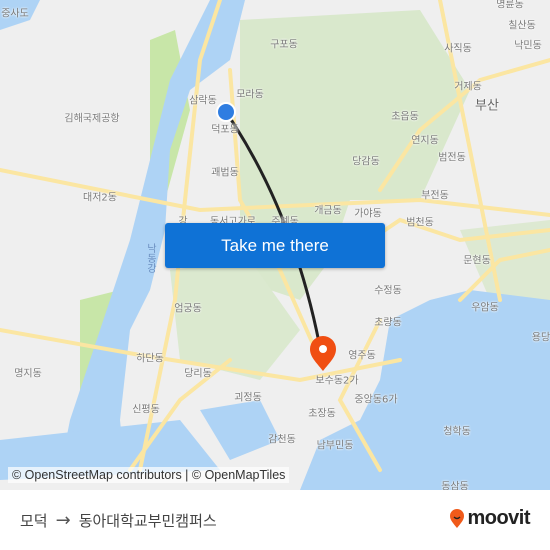  Describe the element at coordinates (323, 353) in the screenshot. I see `destination-pin-icon` at that location.